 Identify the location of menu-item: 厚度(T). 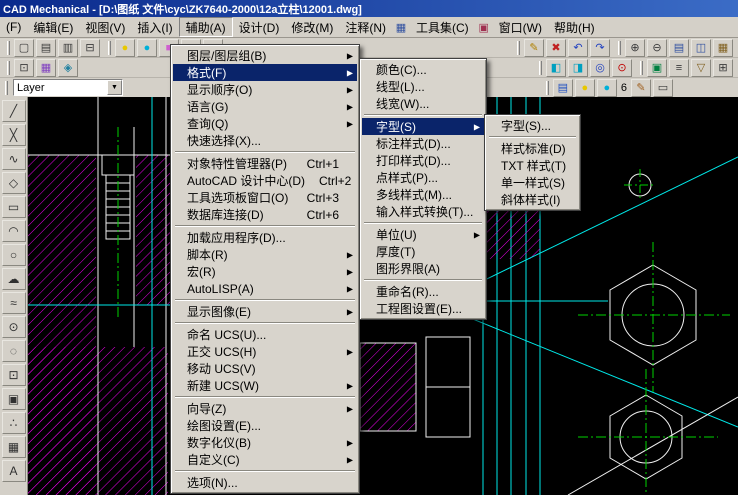
(423, 251).